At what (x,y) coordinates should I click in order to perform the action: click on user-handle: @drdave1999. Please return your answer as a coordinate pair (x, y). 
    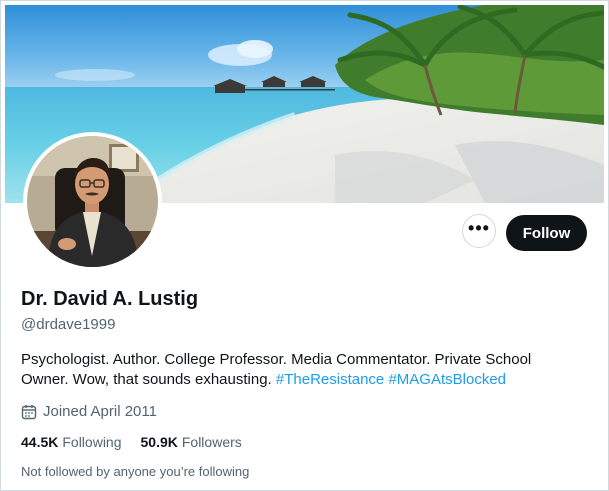
    Looking at the image, I should click on (68, 324).